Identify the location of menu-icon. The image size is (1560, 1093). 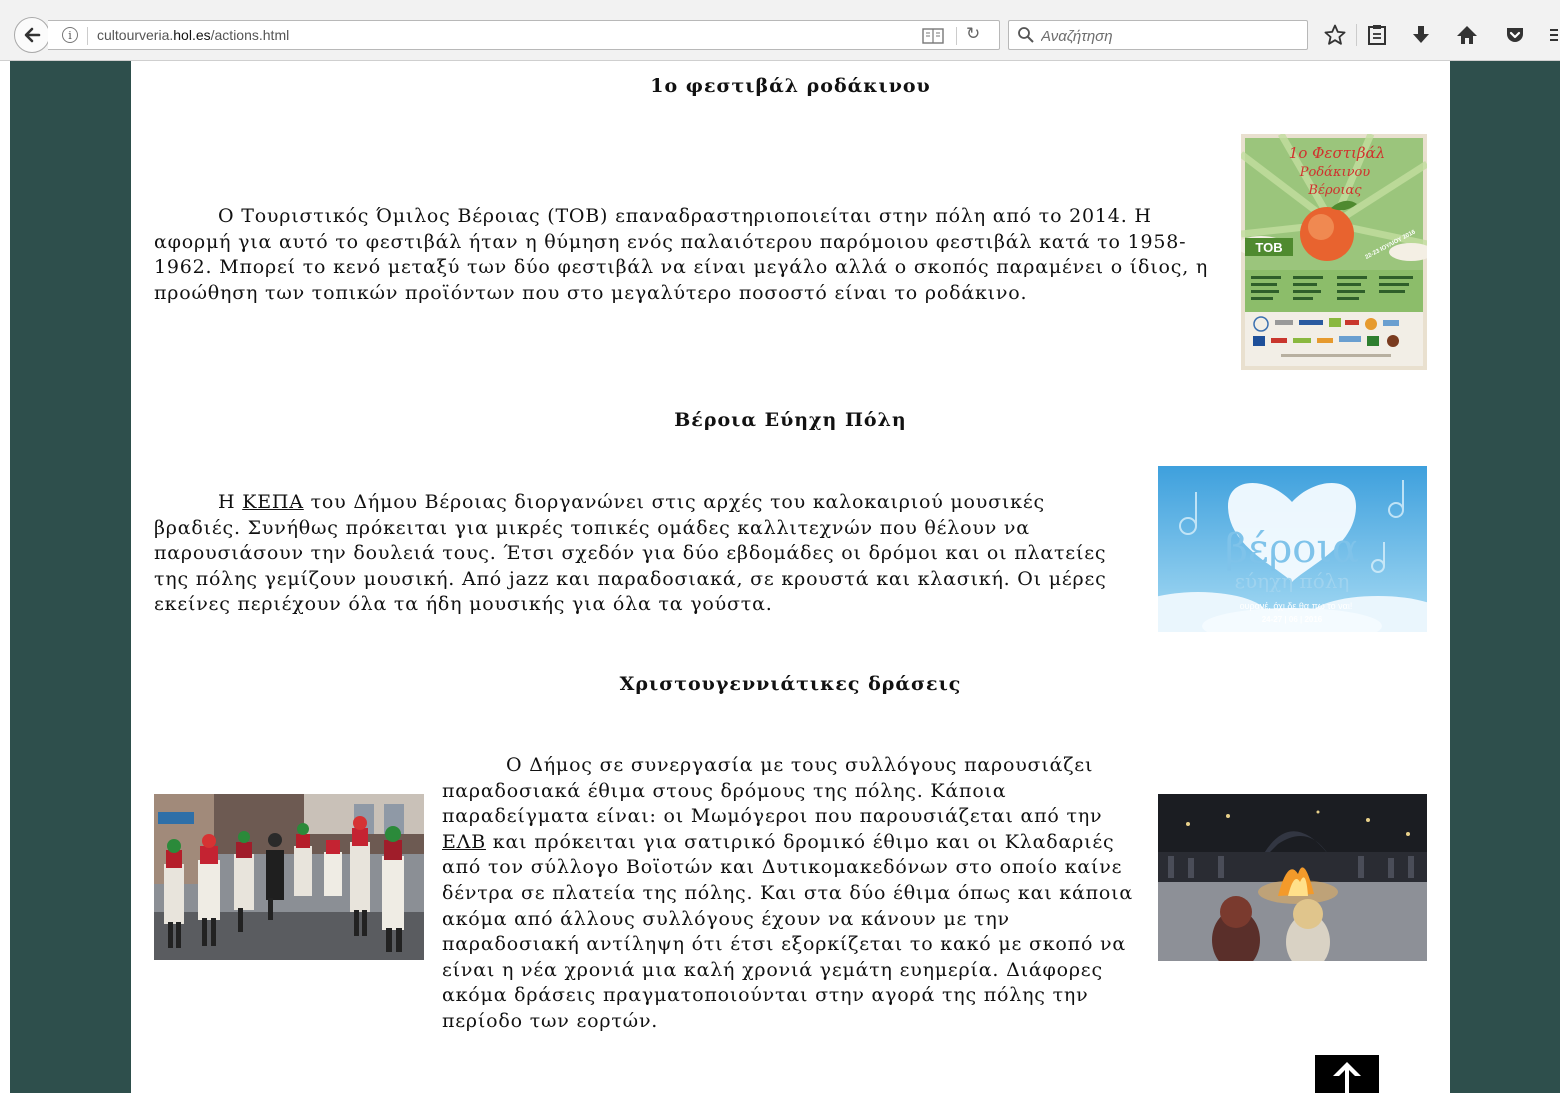
(1553, 35).